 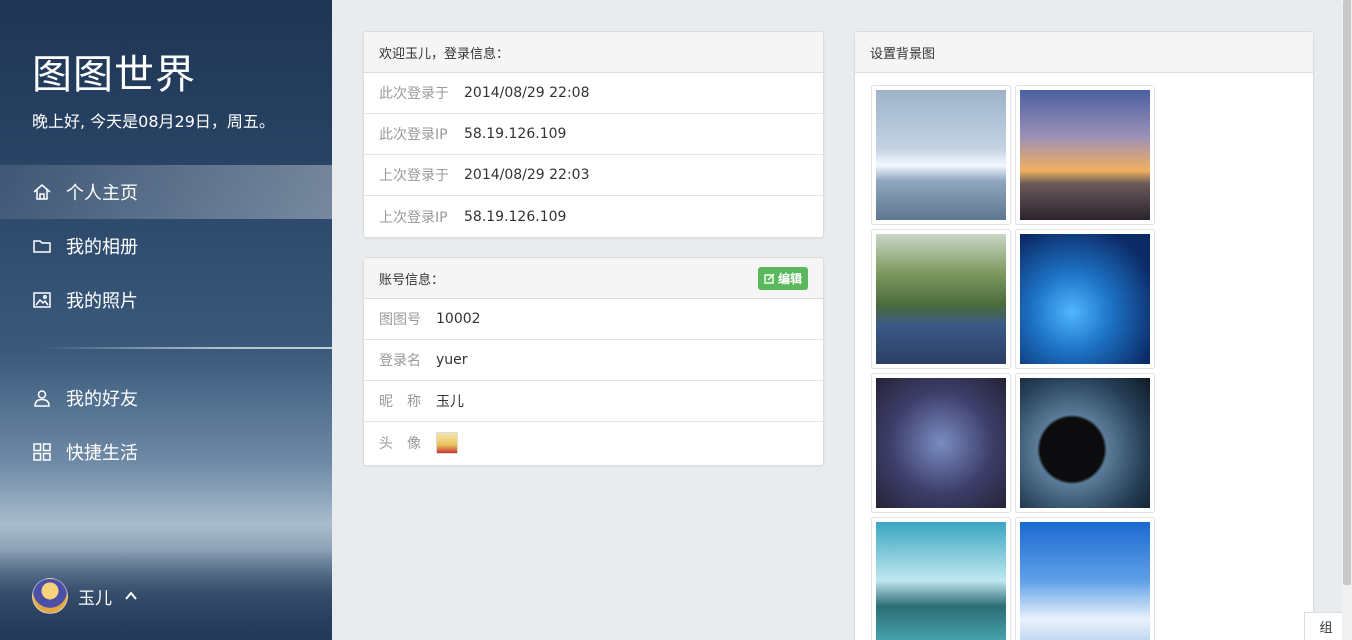 What do you see at coordinates (450, 402) in the screenshot?
I see `info-value: 玉儿` at bounding box center [450, 402].